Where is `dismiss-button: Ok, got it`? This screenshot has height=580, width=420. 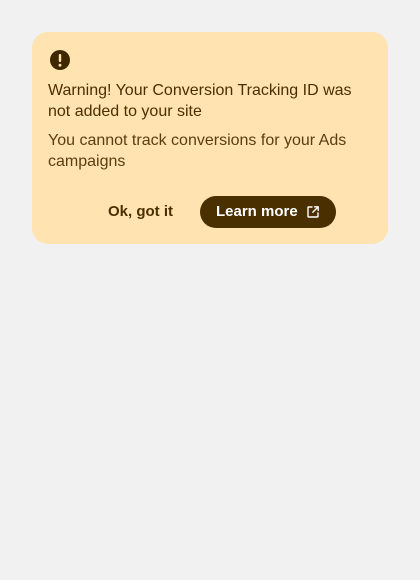
dismiss-button: Ok, got it is located at coordinates (140, 212).